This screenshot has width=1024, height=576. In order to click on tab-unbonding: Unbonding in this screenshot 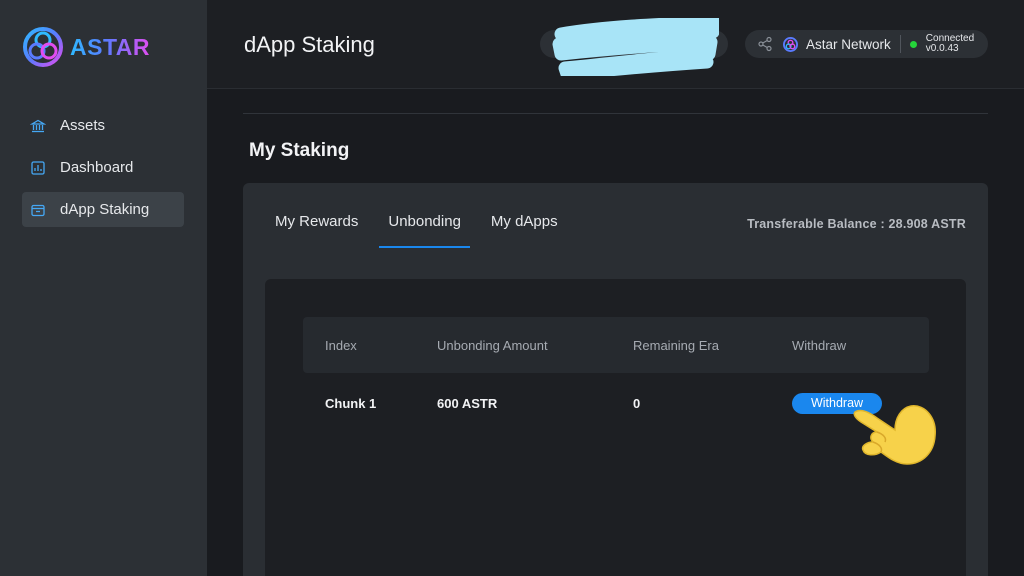, I will do `click(424, 230)`.